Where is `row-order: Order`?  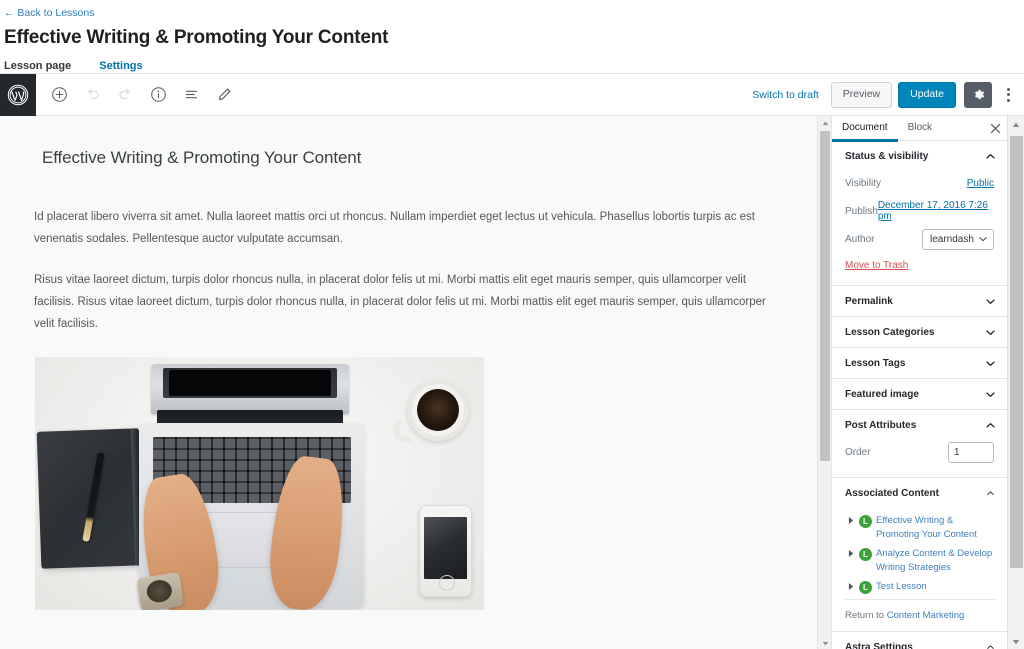
row-order: Order is located at coordinates (919, 452).